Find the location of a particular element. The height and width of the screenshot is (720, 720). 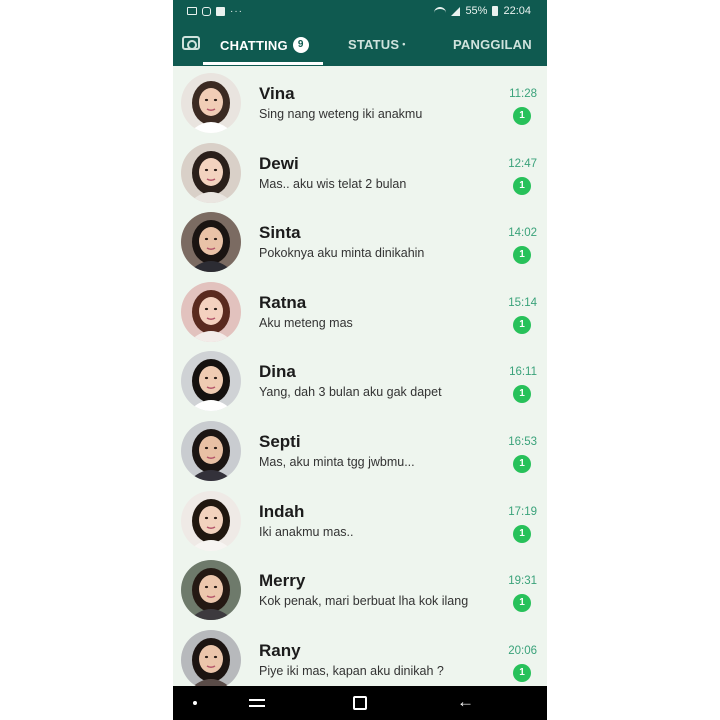

tab-panggilan: PANGGILAN is located at coordinates (492, 44).